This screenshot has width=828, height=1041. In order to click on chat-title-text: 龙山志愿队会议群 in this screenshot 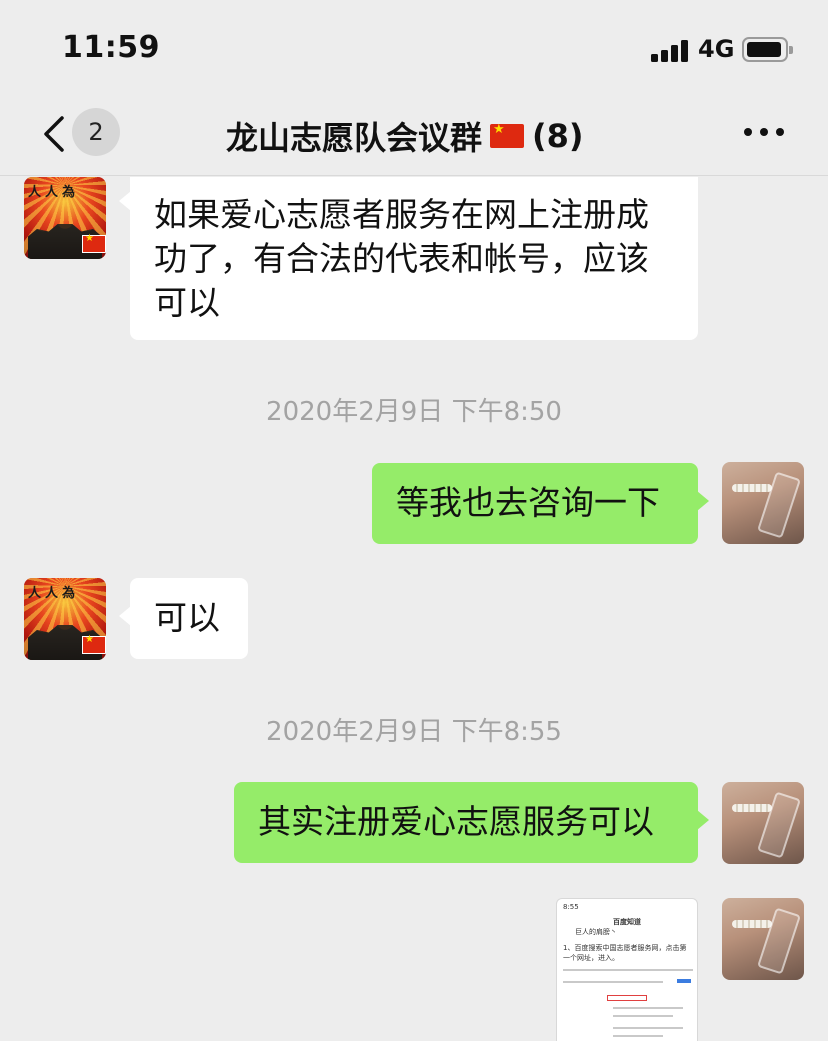, I will do `click(354, 138)`.